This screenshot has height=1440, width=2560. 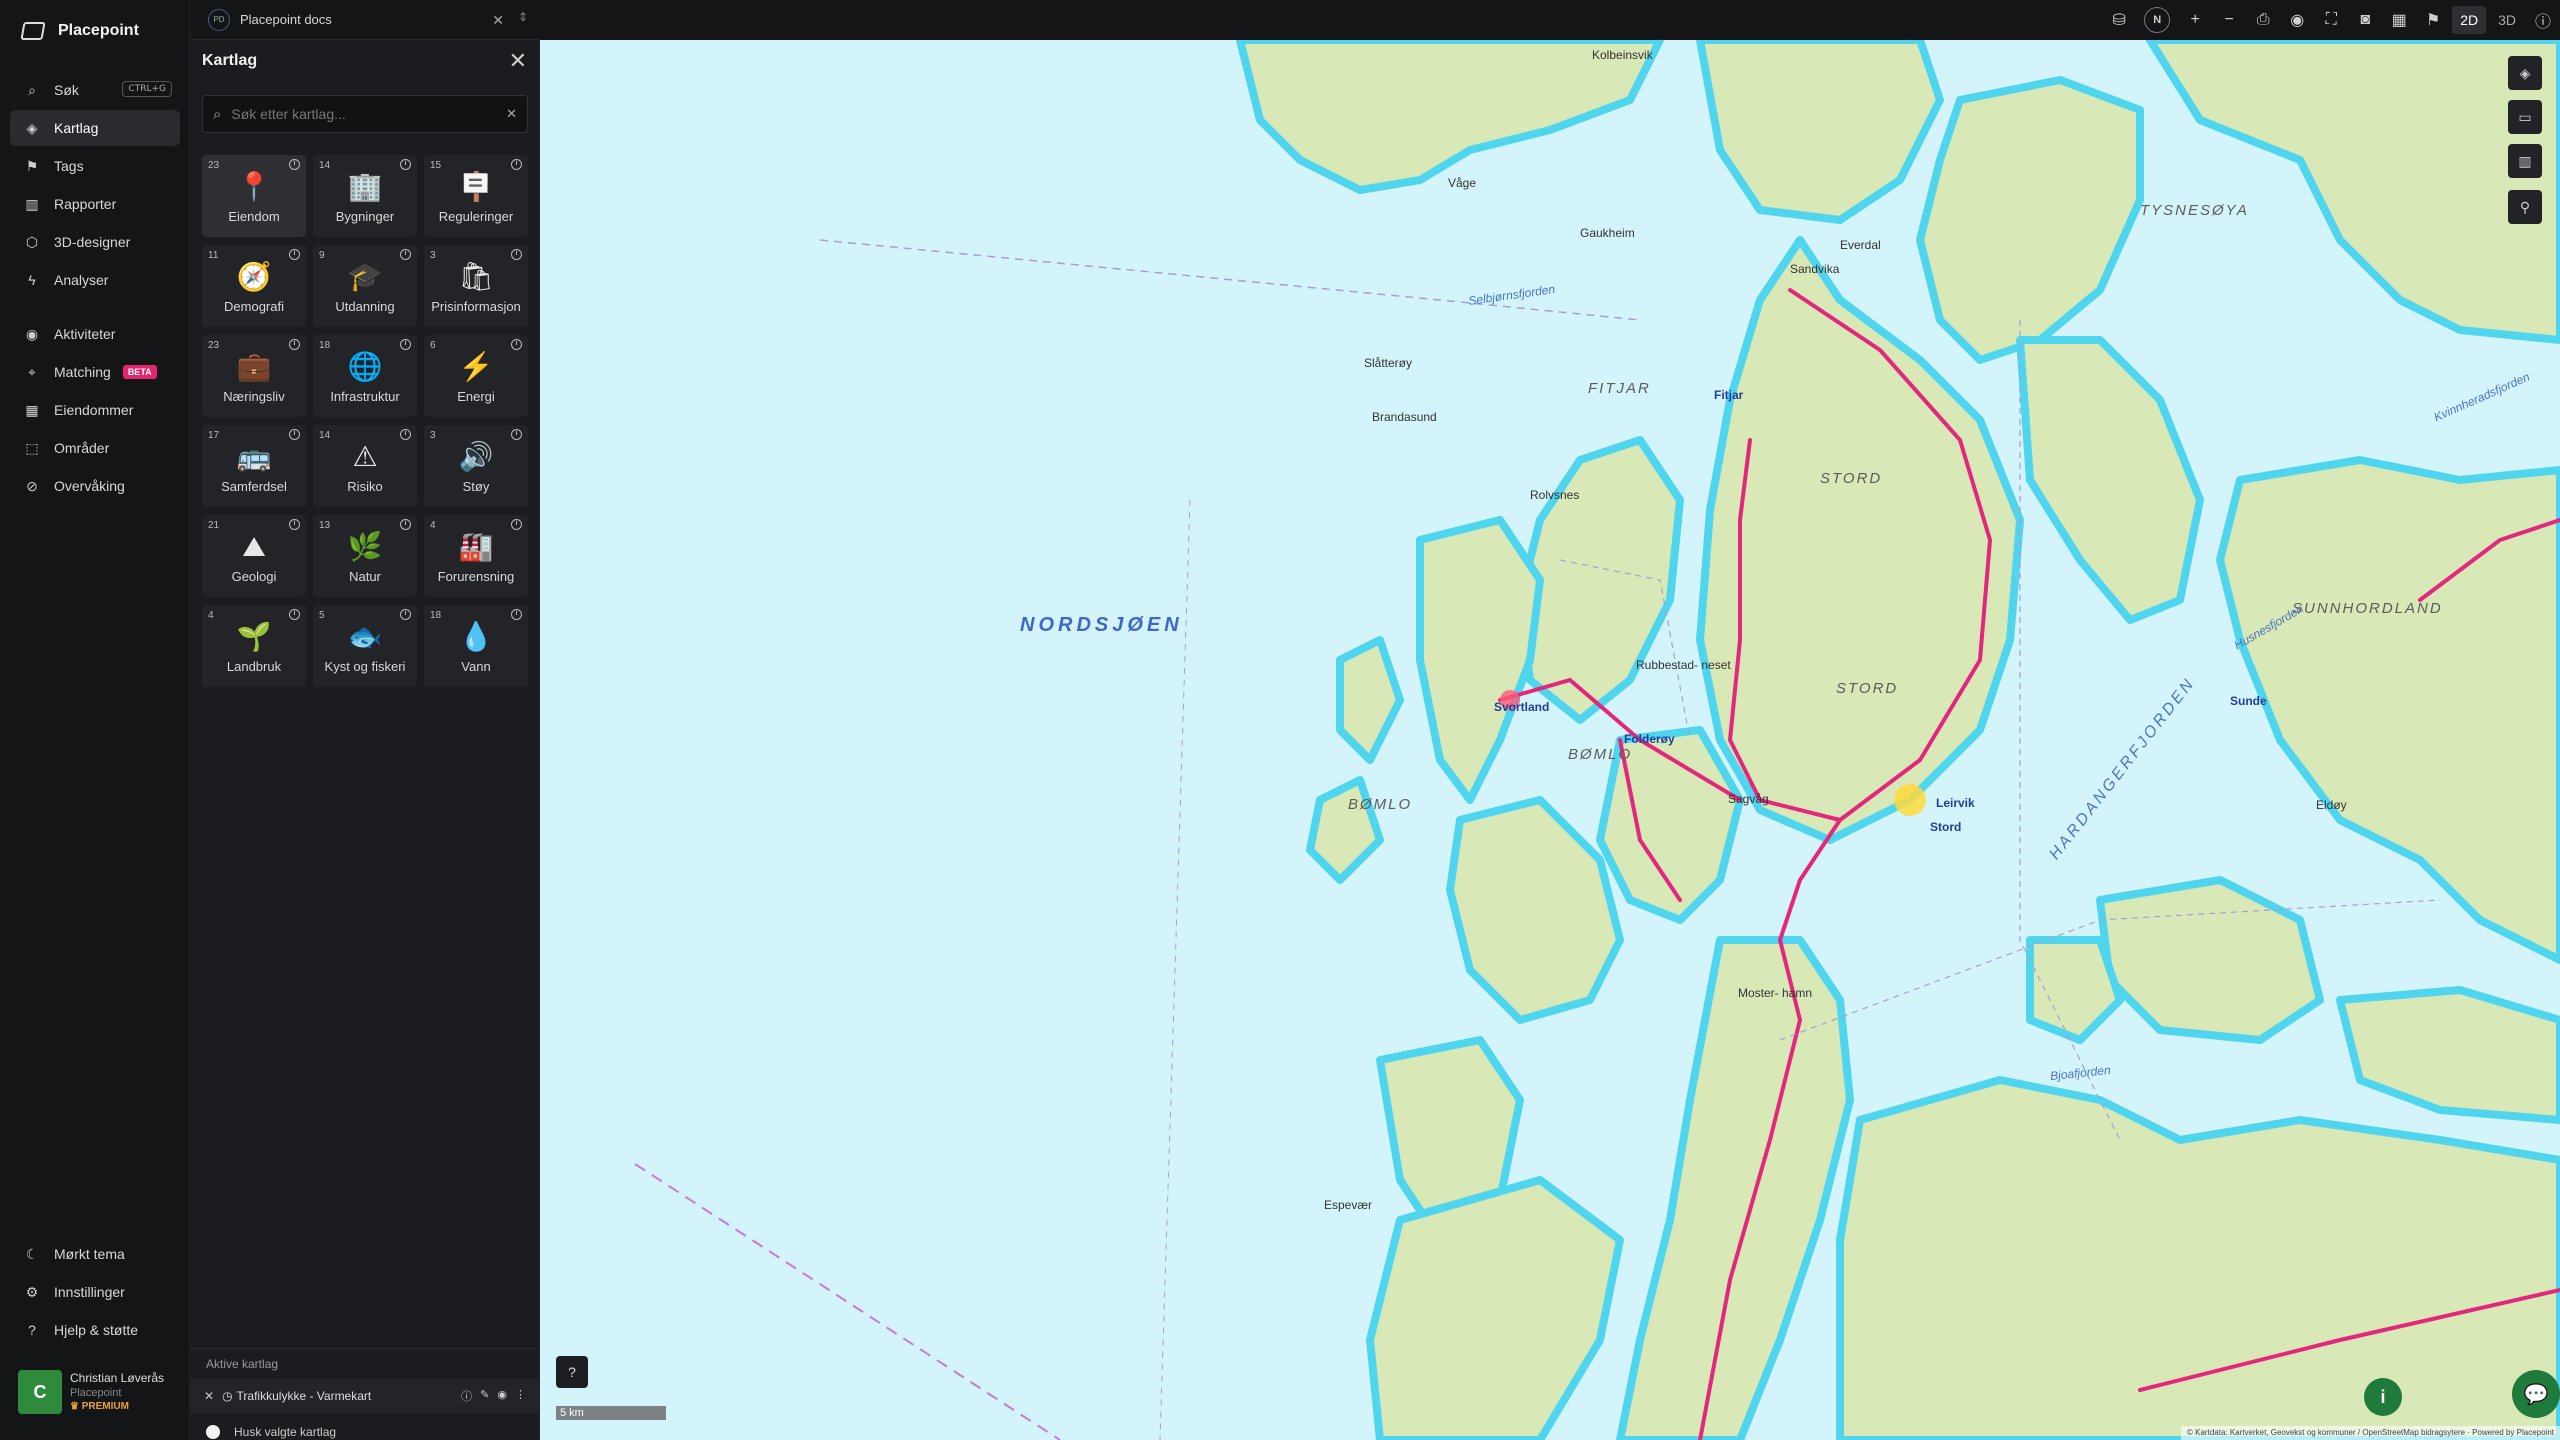 What do you see at coordinates (2365, 20) in the screenshot?
I see `camera-icon: ◙` at bounding box center [2365, 20].